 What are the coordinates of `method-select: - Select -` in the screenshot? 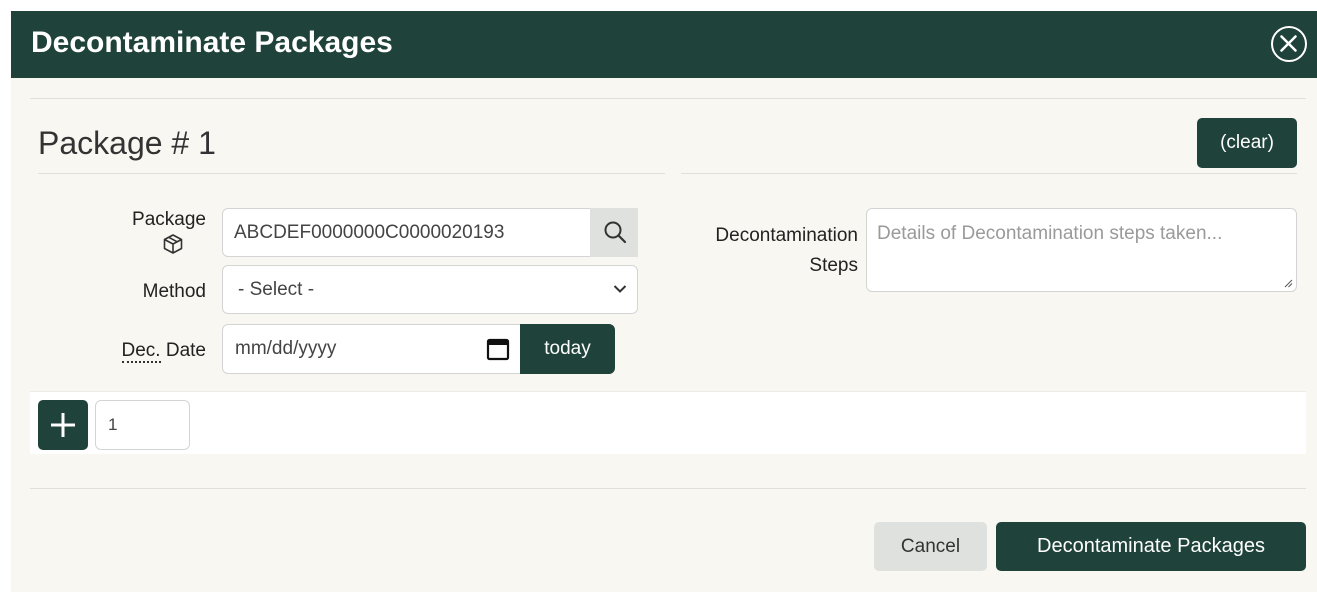 It's located at (430, 289).